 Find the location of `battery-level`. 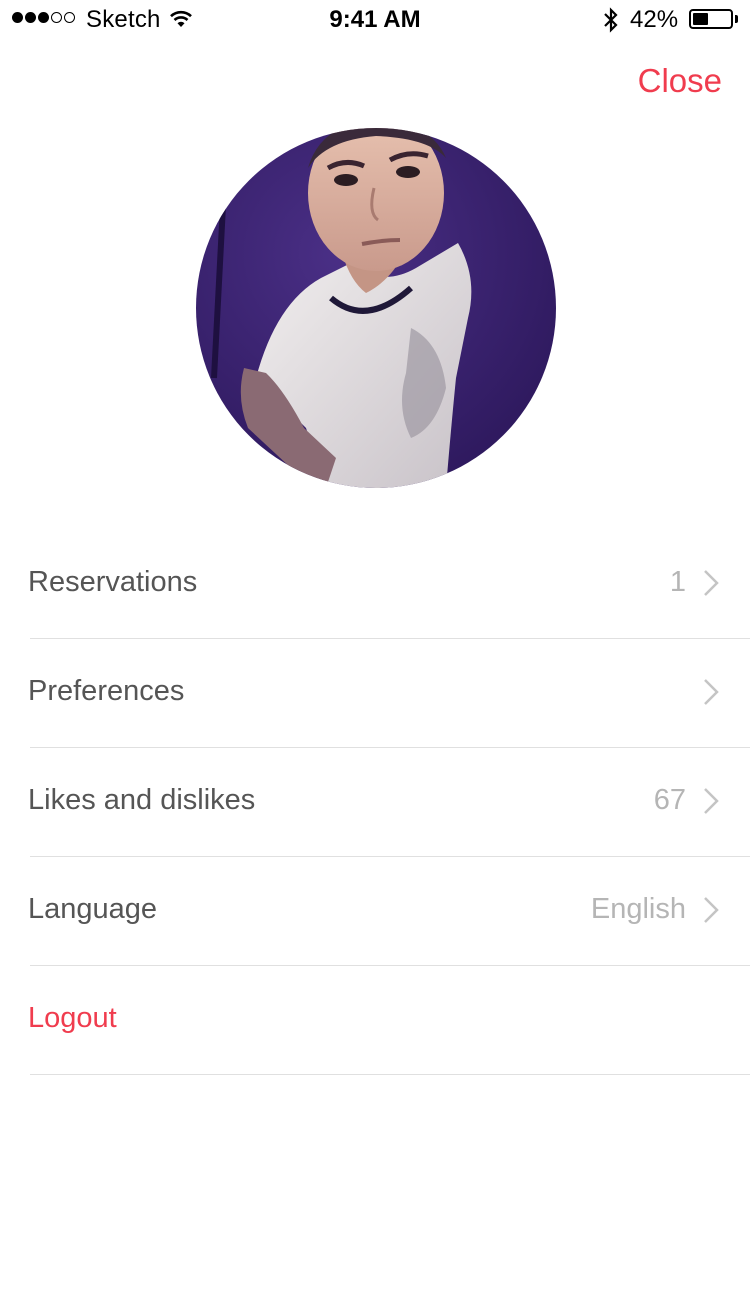

battery-level is located at coordinates (701, 19).